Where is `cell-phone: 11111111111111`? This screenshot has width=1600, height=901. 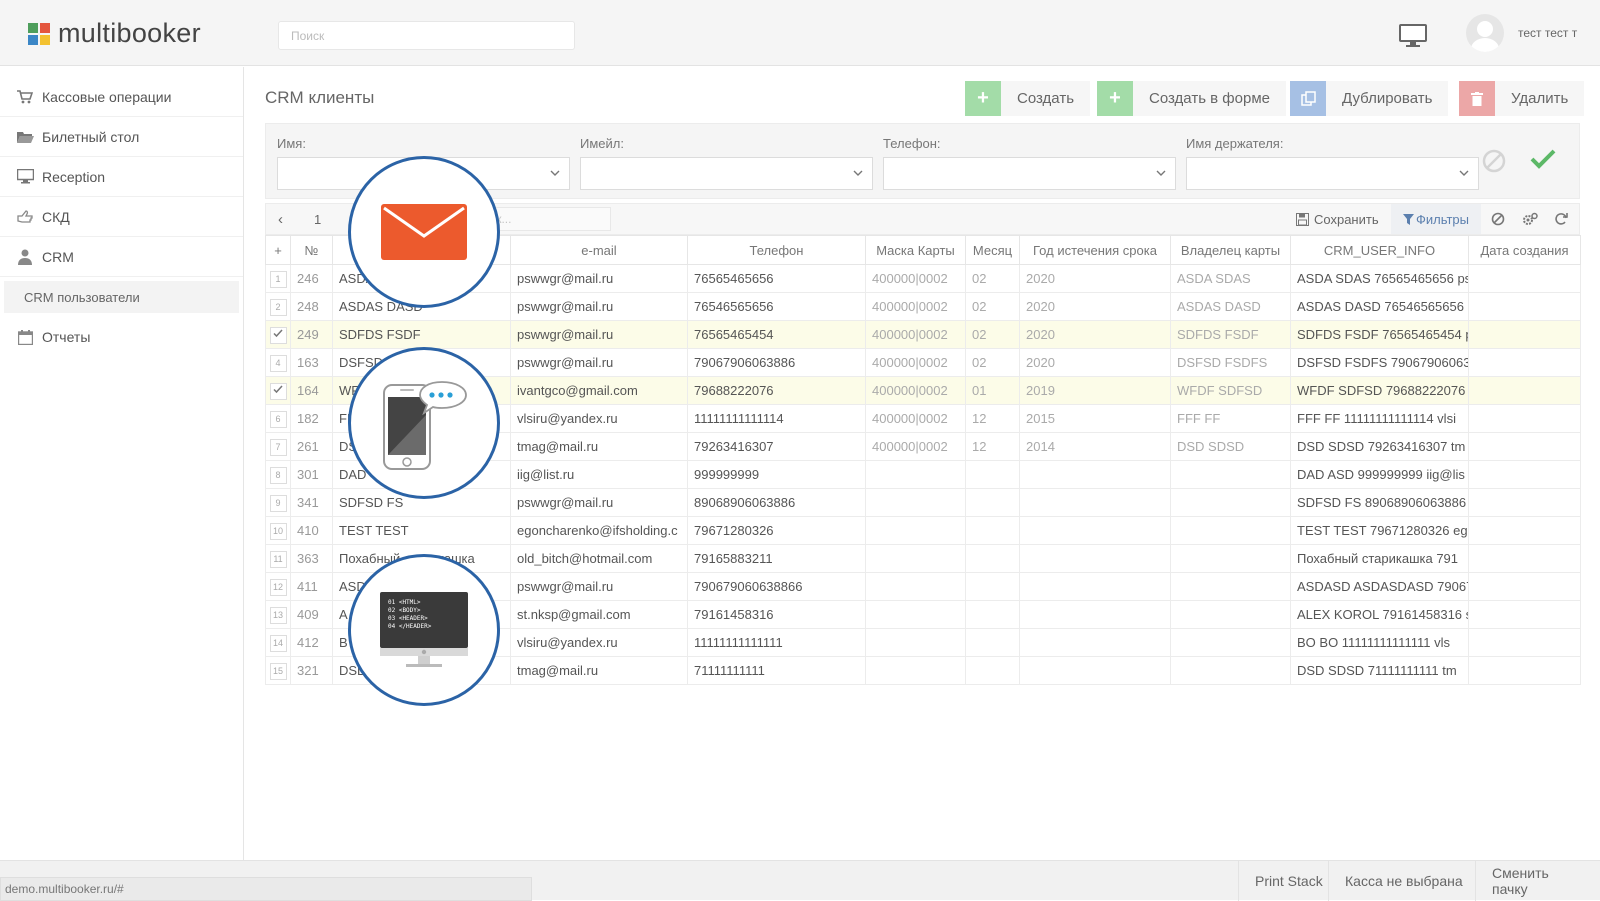
cell-phone: 11111111111111 is located at coordinates (776, 642).